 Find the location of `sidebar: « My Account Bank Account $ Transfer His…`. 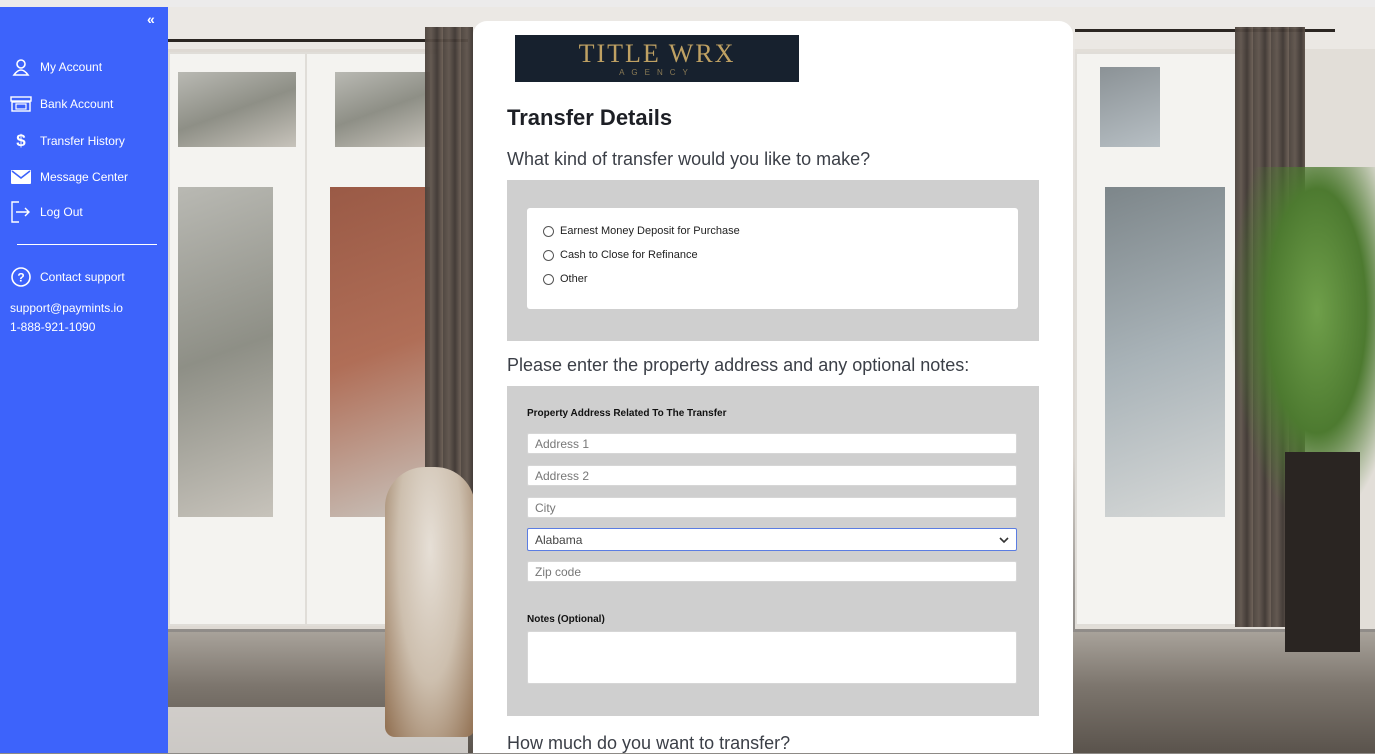

sidebar: « My Account Bank Account $ Transfer His… is located at coordinates (84, 380).